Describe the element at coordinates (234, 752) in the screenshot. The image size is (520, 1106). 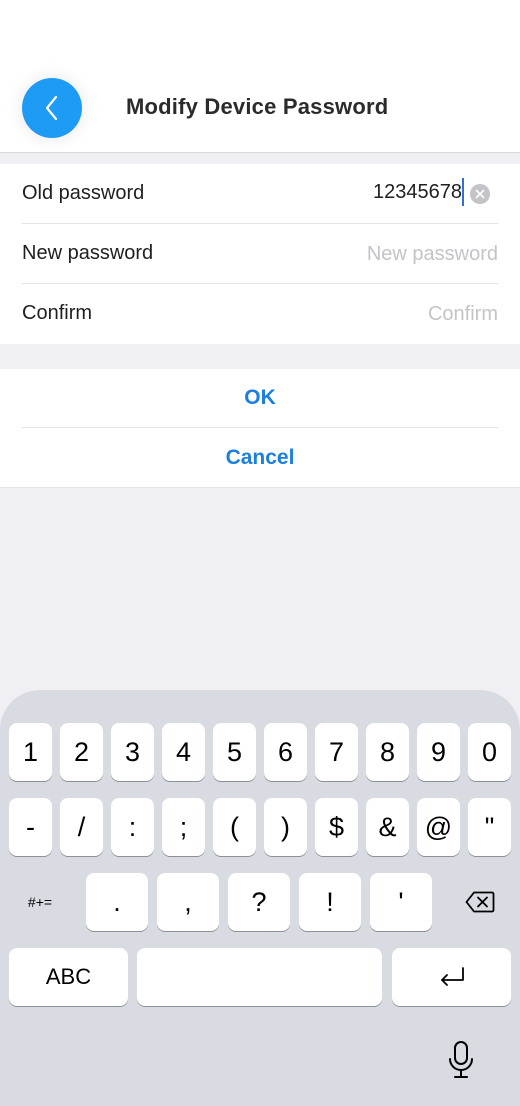
I see `key-5: 5` at that location.